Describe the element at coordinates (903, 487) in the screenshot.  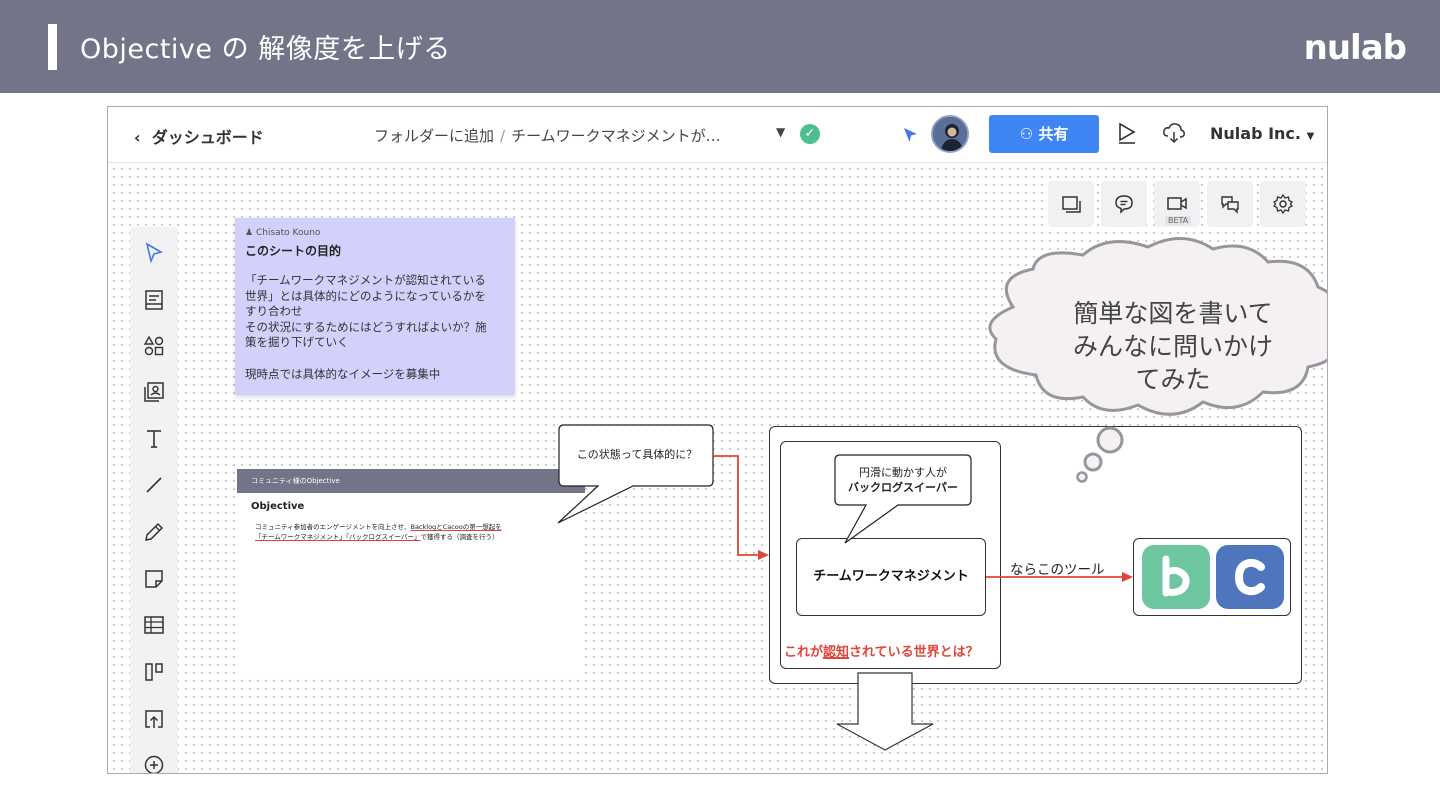
I see `callout-line: バックログスイーパー` at that location.